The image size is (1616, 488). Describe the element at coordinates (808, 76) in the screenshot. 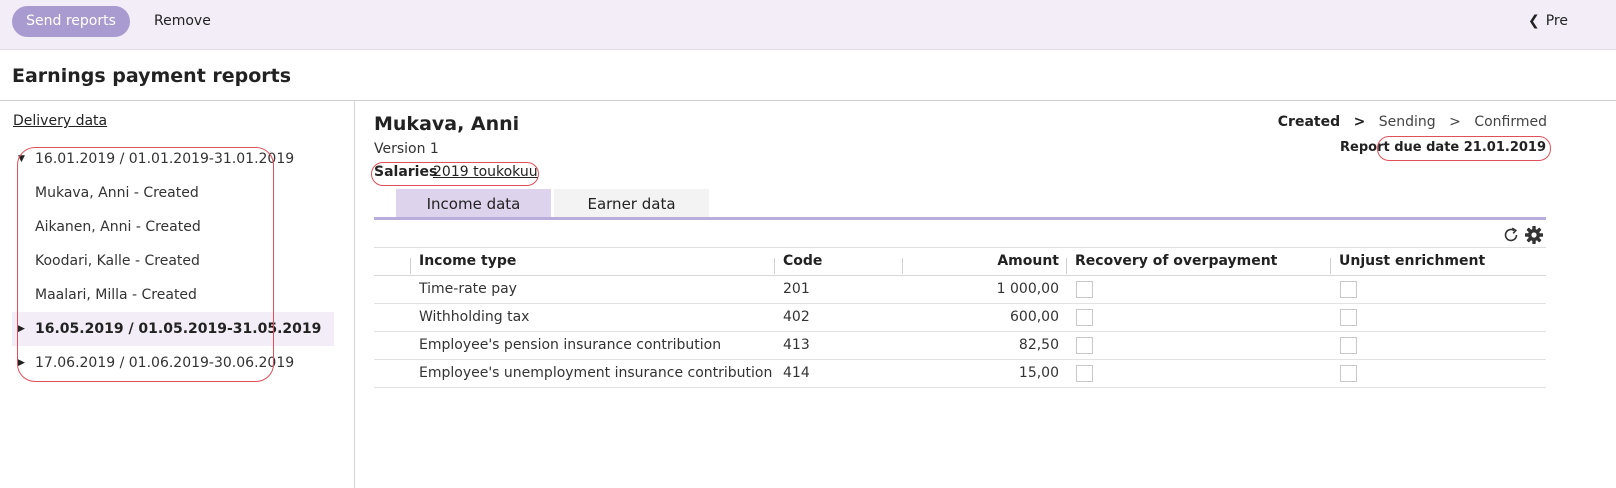

I see `page-header: Earnings payment reports` at that location.